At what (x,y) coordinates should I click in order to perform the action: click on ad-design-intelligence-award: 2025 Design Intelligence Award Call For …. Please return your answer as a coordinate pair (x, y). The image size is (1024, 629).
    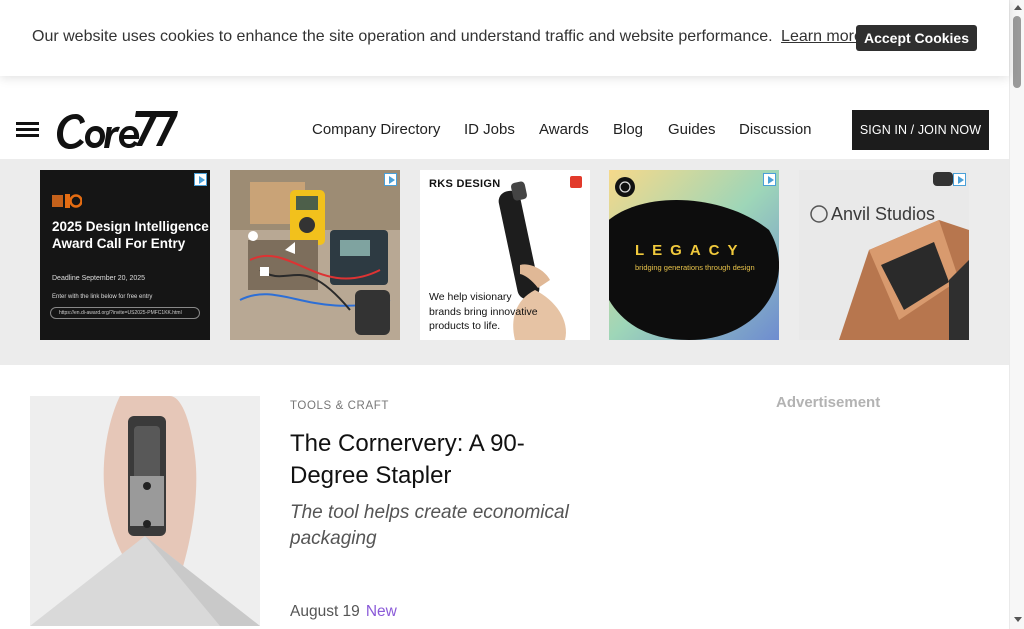
    Looking at the image, I should click on (125, 255).